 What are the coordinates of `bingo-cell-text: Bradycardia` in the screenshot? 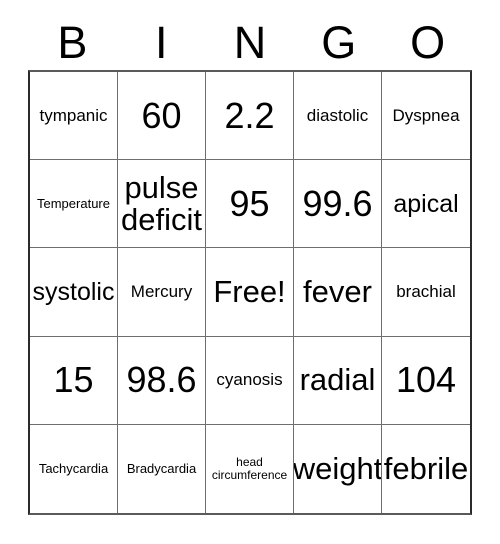 It's located at (161, 469).